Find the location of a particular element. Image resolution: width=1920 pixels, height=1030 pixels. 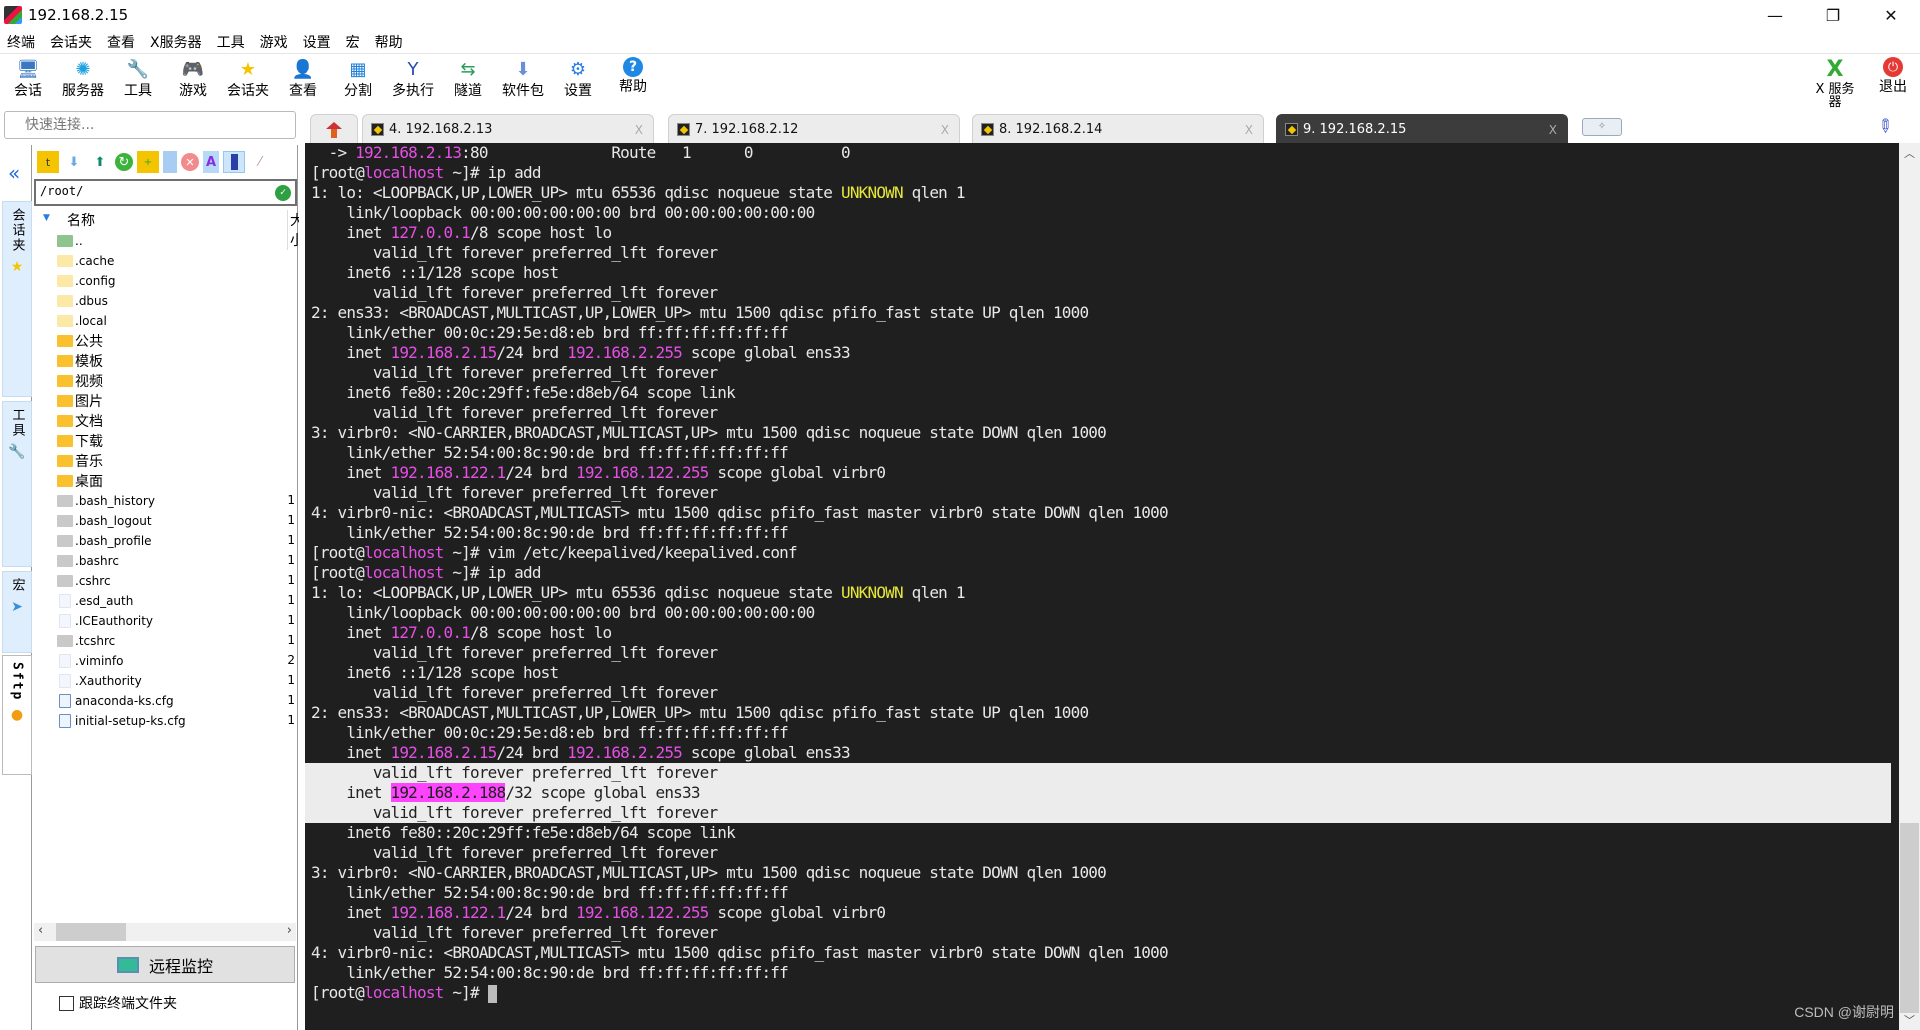

toolbar-tools: 🔧 工具 is located at coordinates (138, 81).